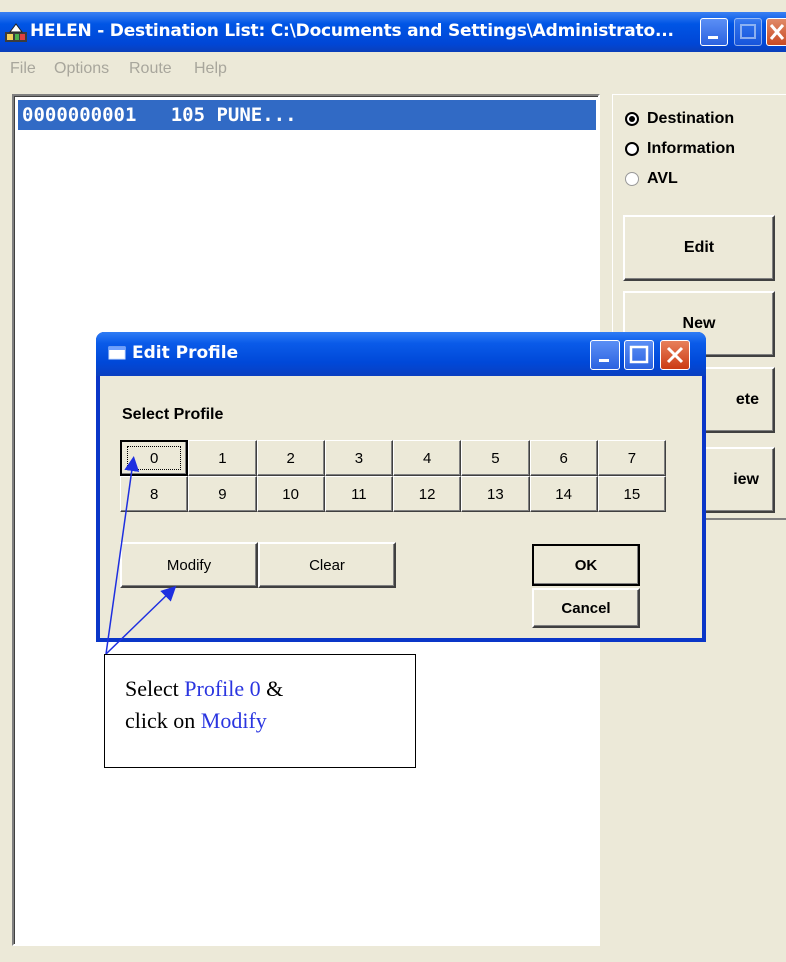  Describe the element at coordinates (401, 354) in the screenshot. I see `dialog-titlebar: Edit Profile` at that location.